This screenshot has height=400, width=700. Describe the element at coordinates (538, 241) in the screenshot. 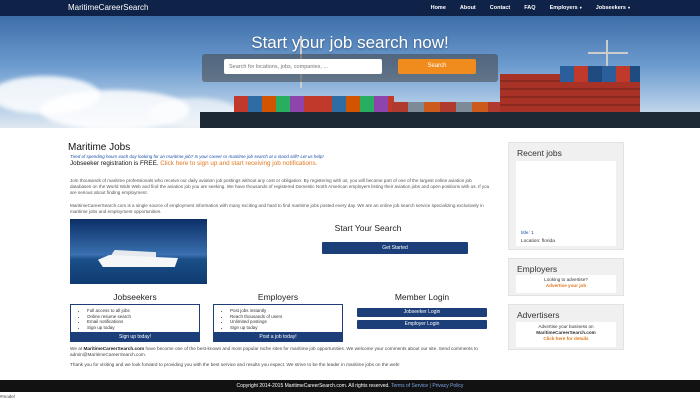

I see `recent-job-location: Location: florida` at that location.